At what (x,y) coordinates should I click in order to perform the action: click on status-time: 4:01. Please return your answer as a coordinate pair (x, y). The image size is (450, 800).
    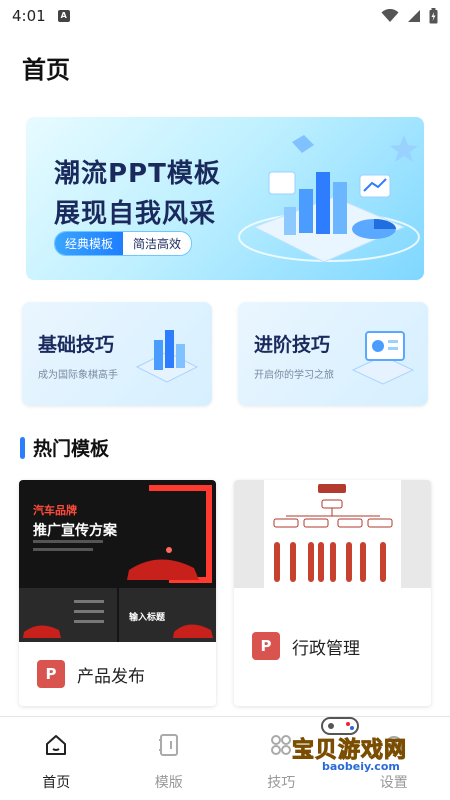
    Looking at the image, I should click on (29, 16).